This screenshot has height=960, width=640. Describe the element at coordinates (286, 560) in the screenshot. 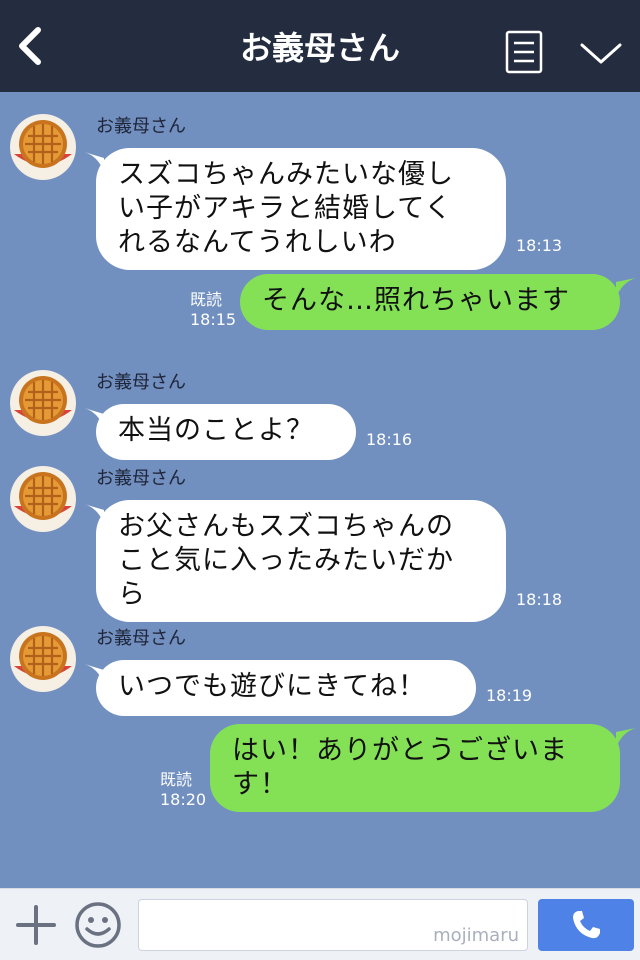

I see `message-line: こと気に入ったみたいだか` at that location.